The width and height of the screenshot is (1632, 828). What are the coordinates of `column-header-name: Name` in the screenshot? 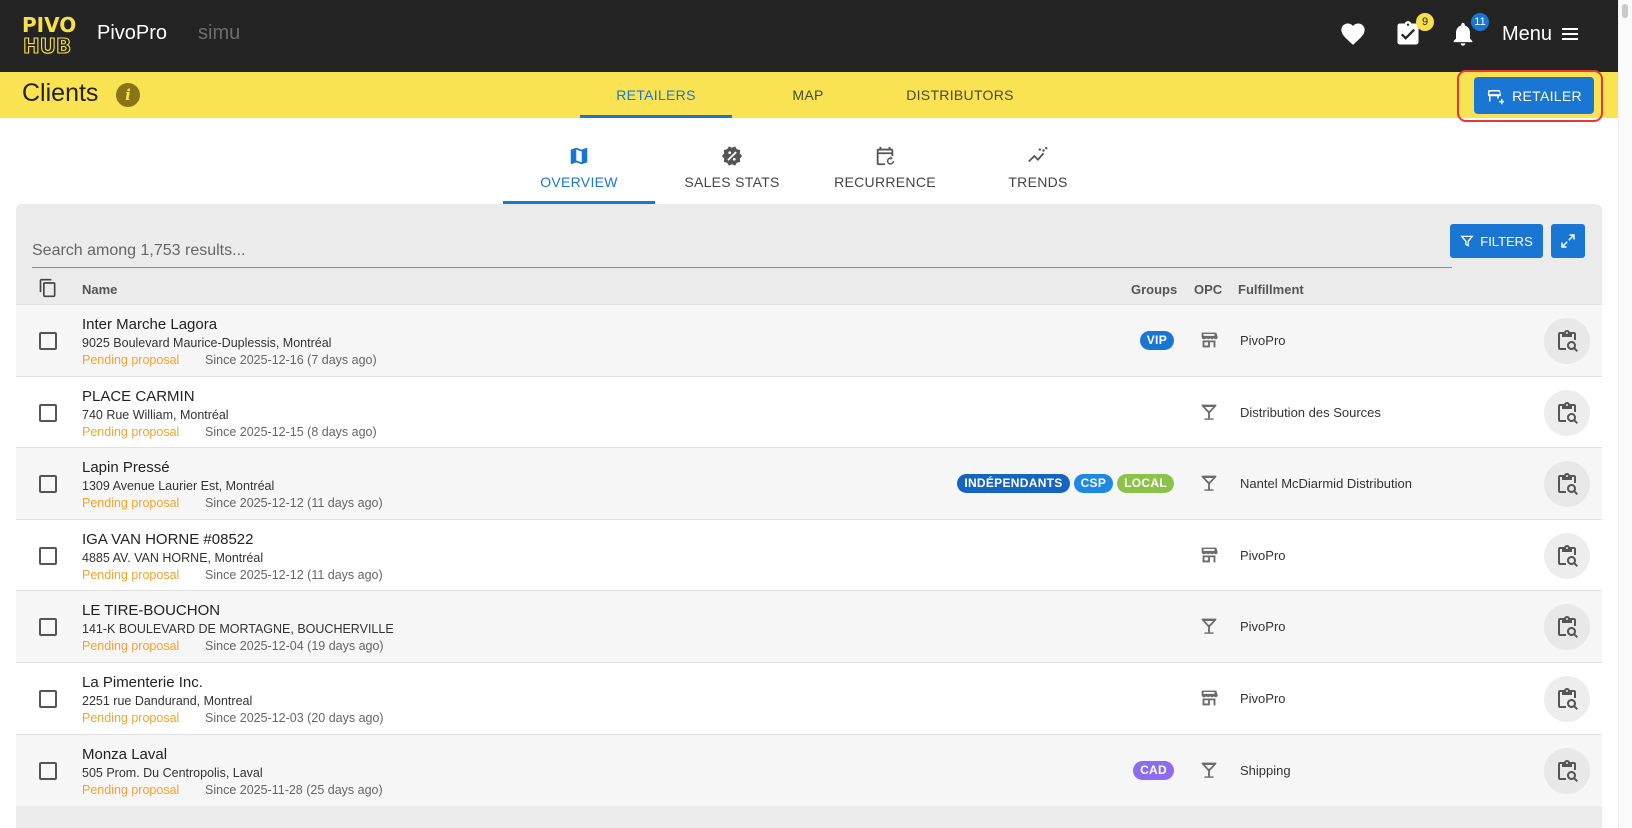 It's located at (99, 289).